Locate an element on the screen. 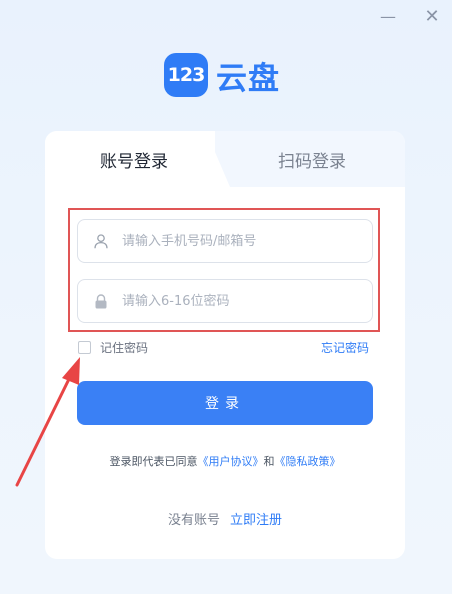 This screenshot has width=452, height=594. register-link: 立即注册 is located at coordinates (256, 520).